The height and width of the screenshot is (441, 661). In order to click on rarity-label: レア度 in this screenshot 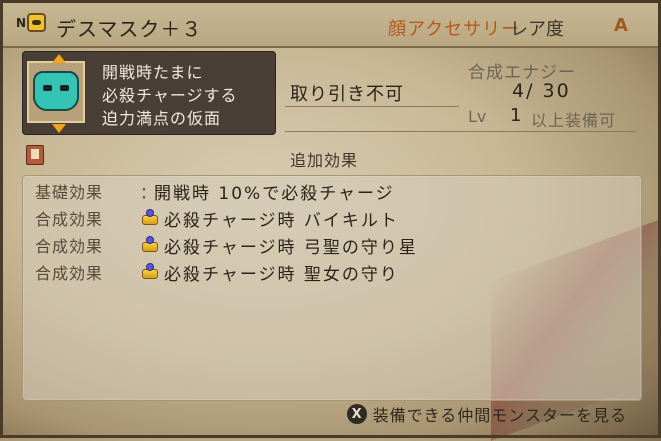, I will do `click(537, 29)`.